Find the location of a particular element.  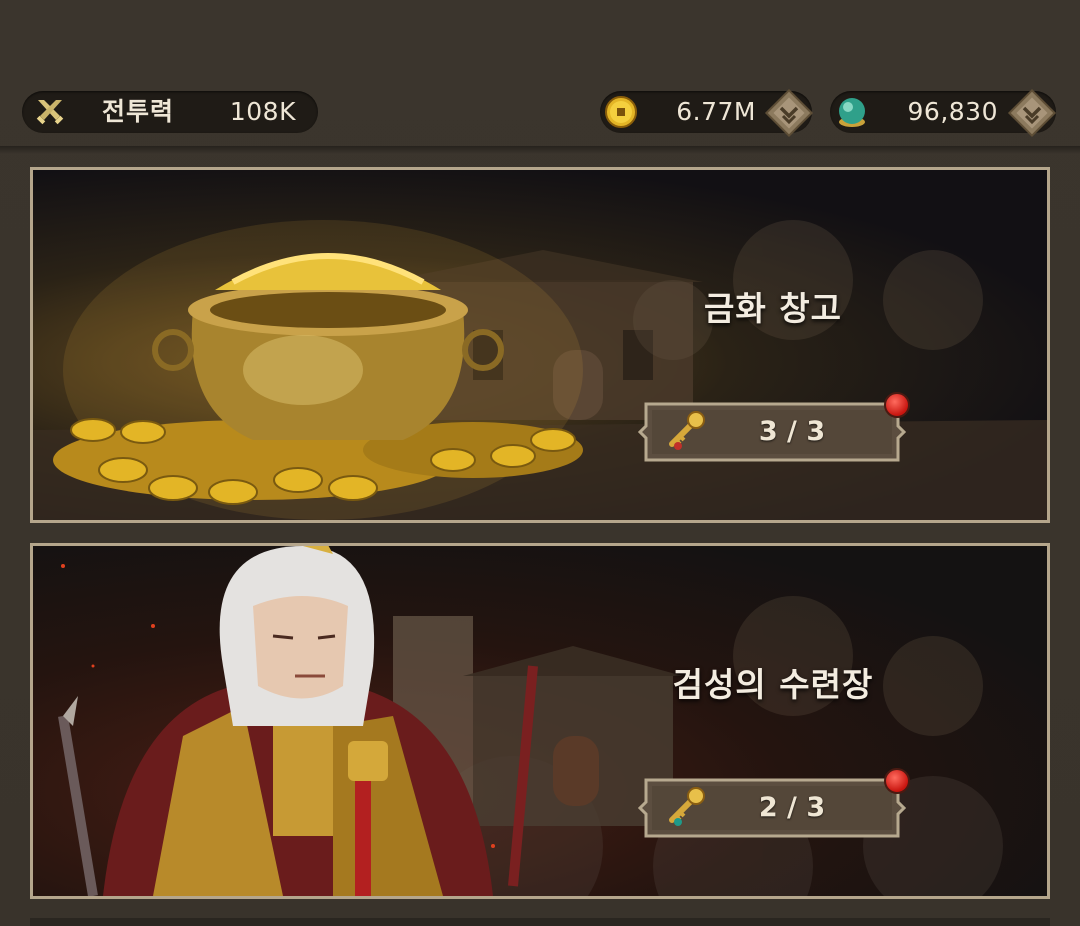

combat-power-value: 108K is located at coordinates (262, 111).